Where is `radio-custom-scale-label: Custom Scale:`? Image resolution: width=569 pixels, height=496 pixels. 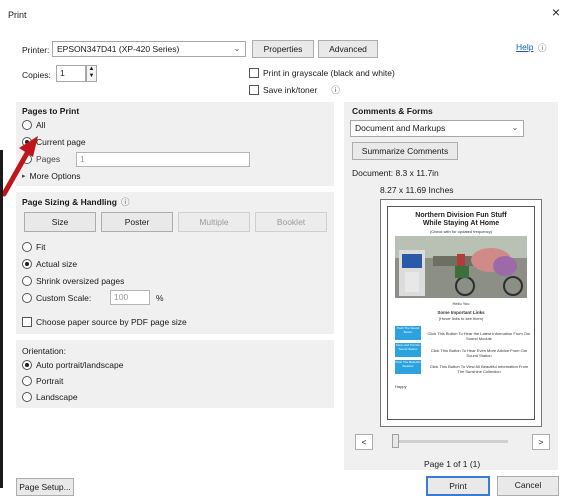
radio-custom-scale-label: Custom Scale: is located at coordinates (64, 298).